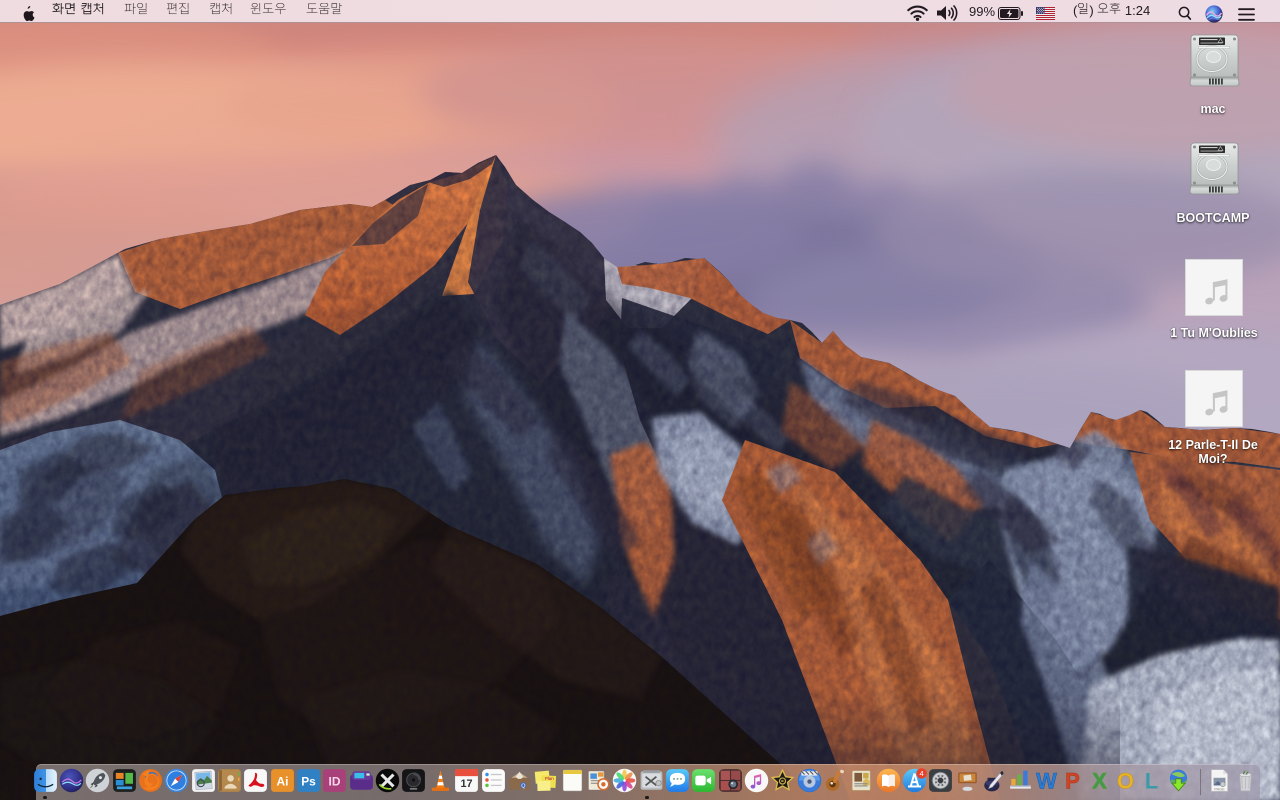 This screenshot has height=800, width=1280. What do you see at coordinates (282, 781) in the screenshot?
I see `svg-text: Ai` at bounding box center [282, 781].